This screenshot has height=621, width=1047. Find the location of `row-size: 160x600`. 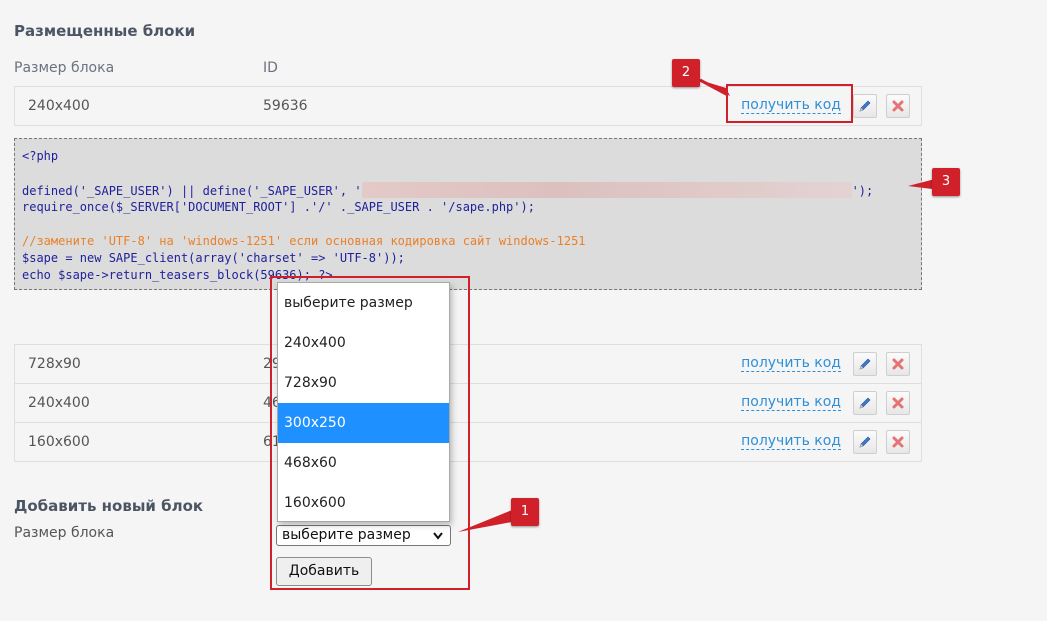

row-size: 160x600 is located at coordinates (59, 442).